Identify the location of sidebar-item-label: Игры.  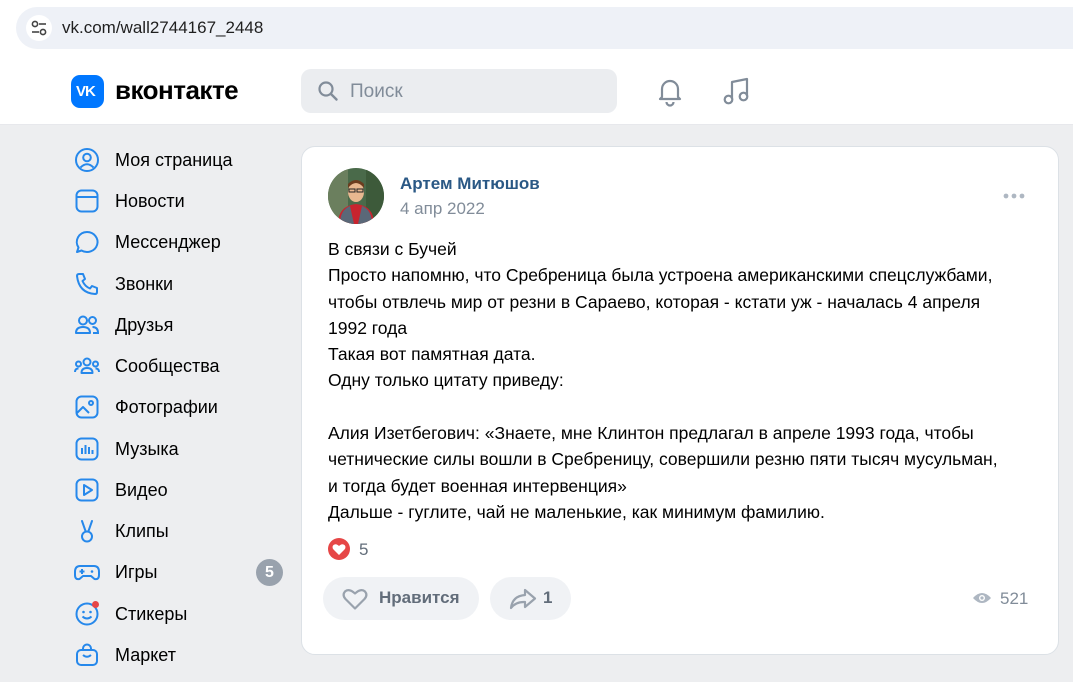
(136, 572).